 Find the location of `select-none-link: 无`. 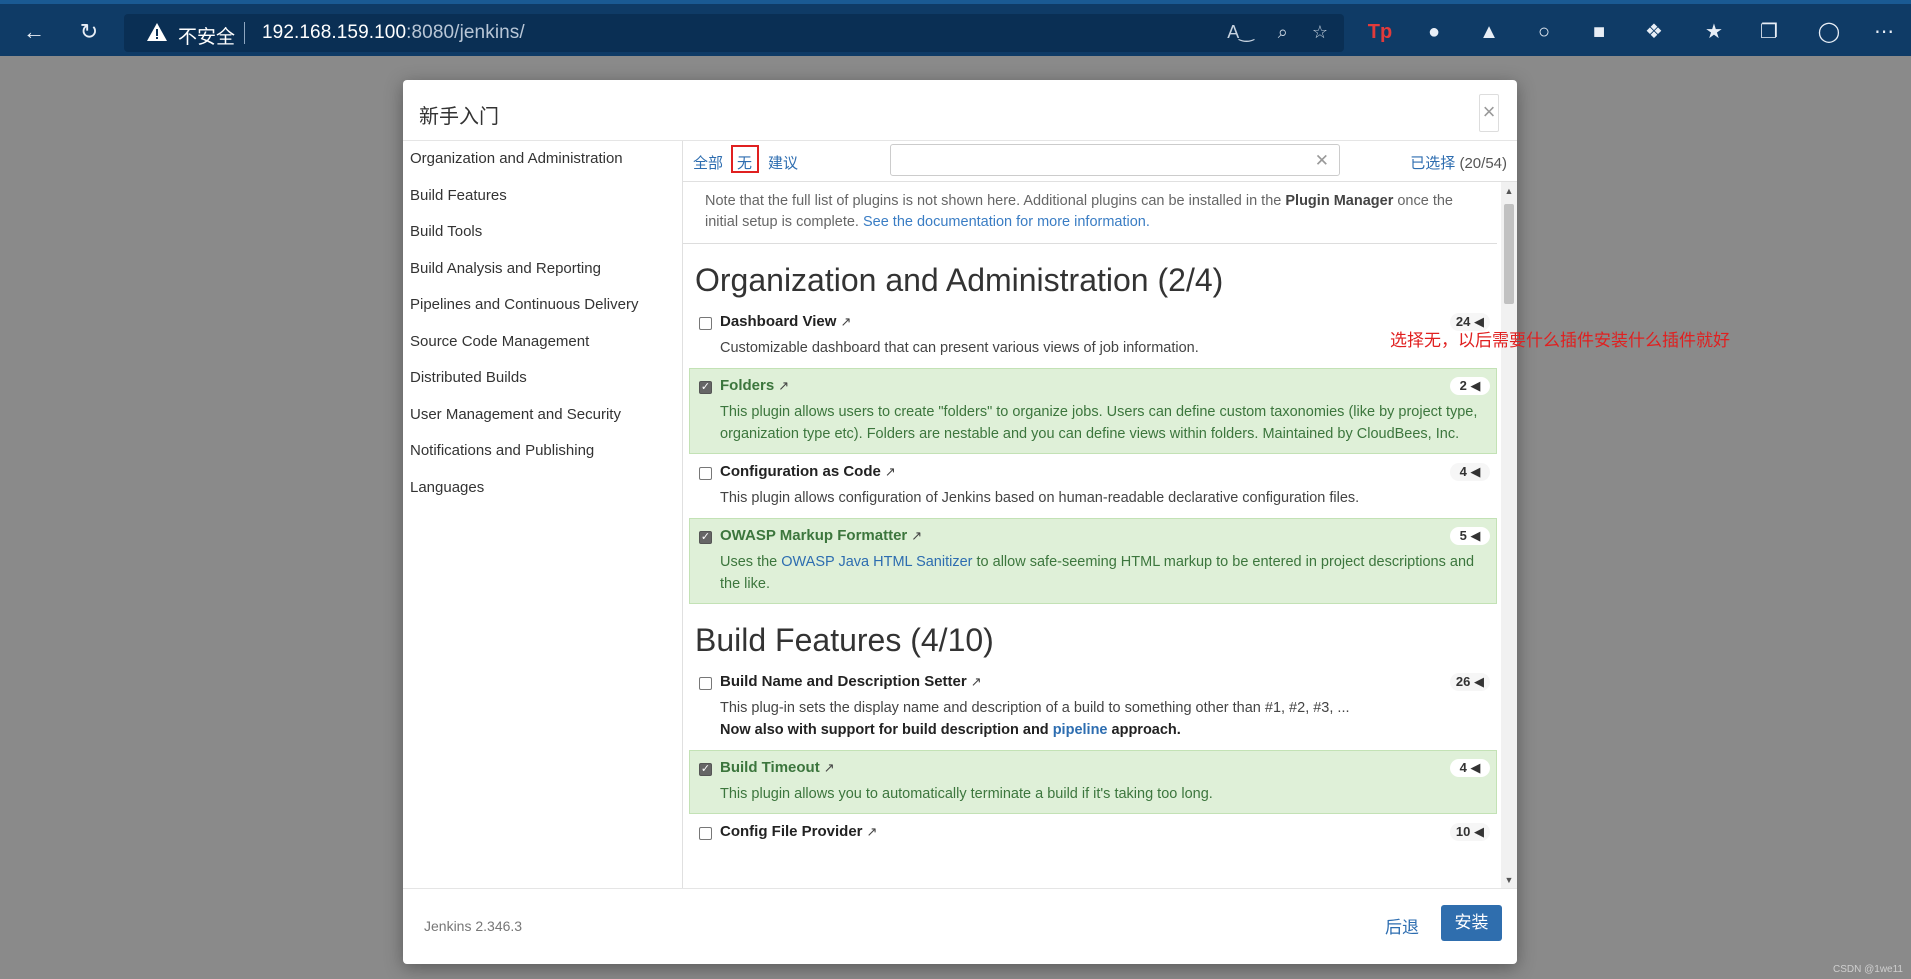

select-none-link: 无 is located at coordinates (744, 162).